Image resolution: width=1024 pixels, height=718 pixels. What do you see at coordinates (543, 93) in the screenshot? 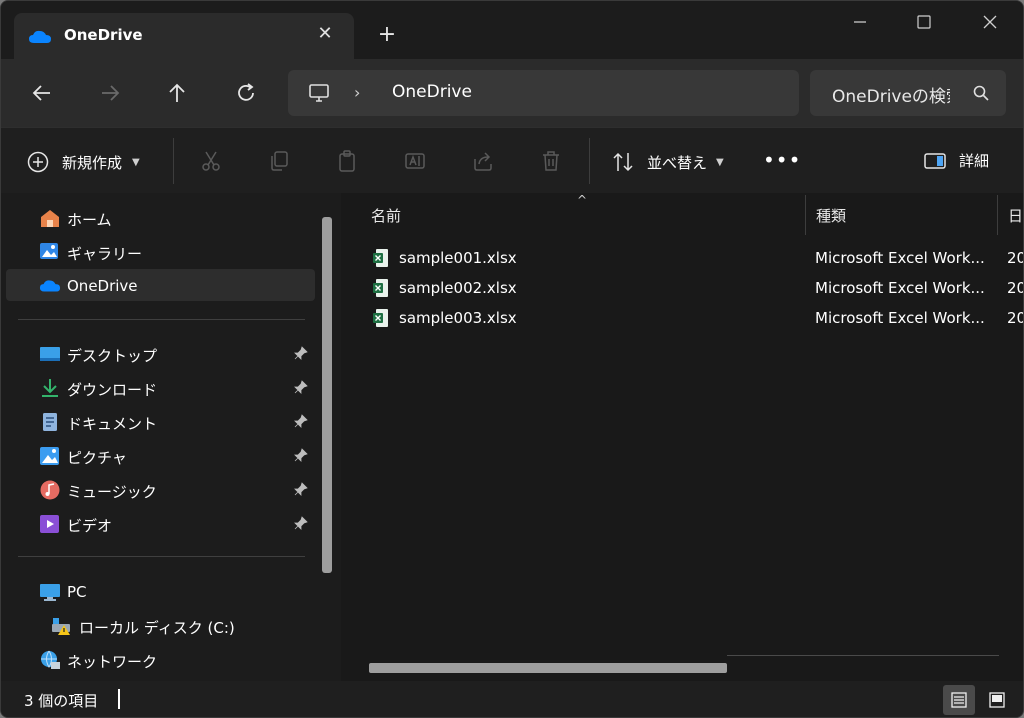
I see `address-bar: › OneDrive` at bounding box center [543, 93].